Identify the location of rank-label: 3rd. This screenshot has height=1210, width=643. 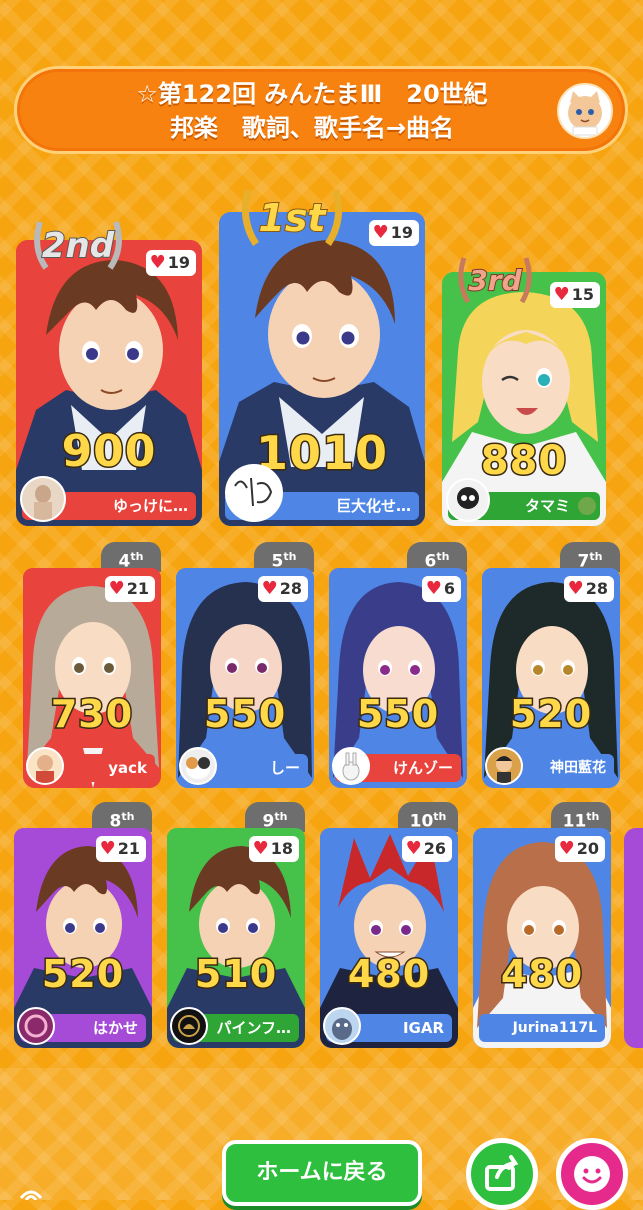
(494, 280).